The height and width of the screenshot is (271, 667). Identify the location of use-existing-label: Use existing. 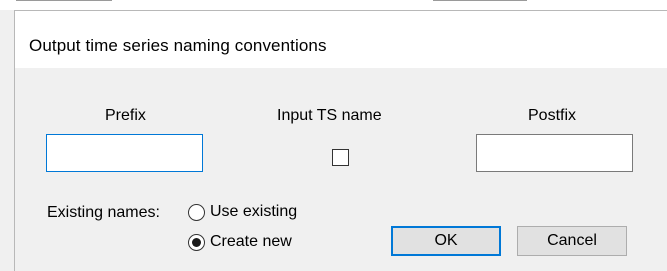
(253, 212).